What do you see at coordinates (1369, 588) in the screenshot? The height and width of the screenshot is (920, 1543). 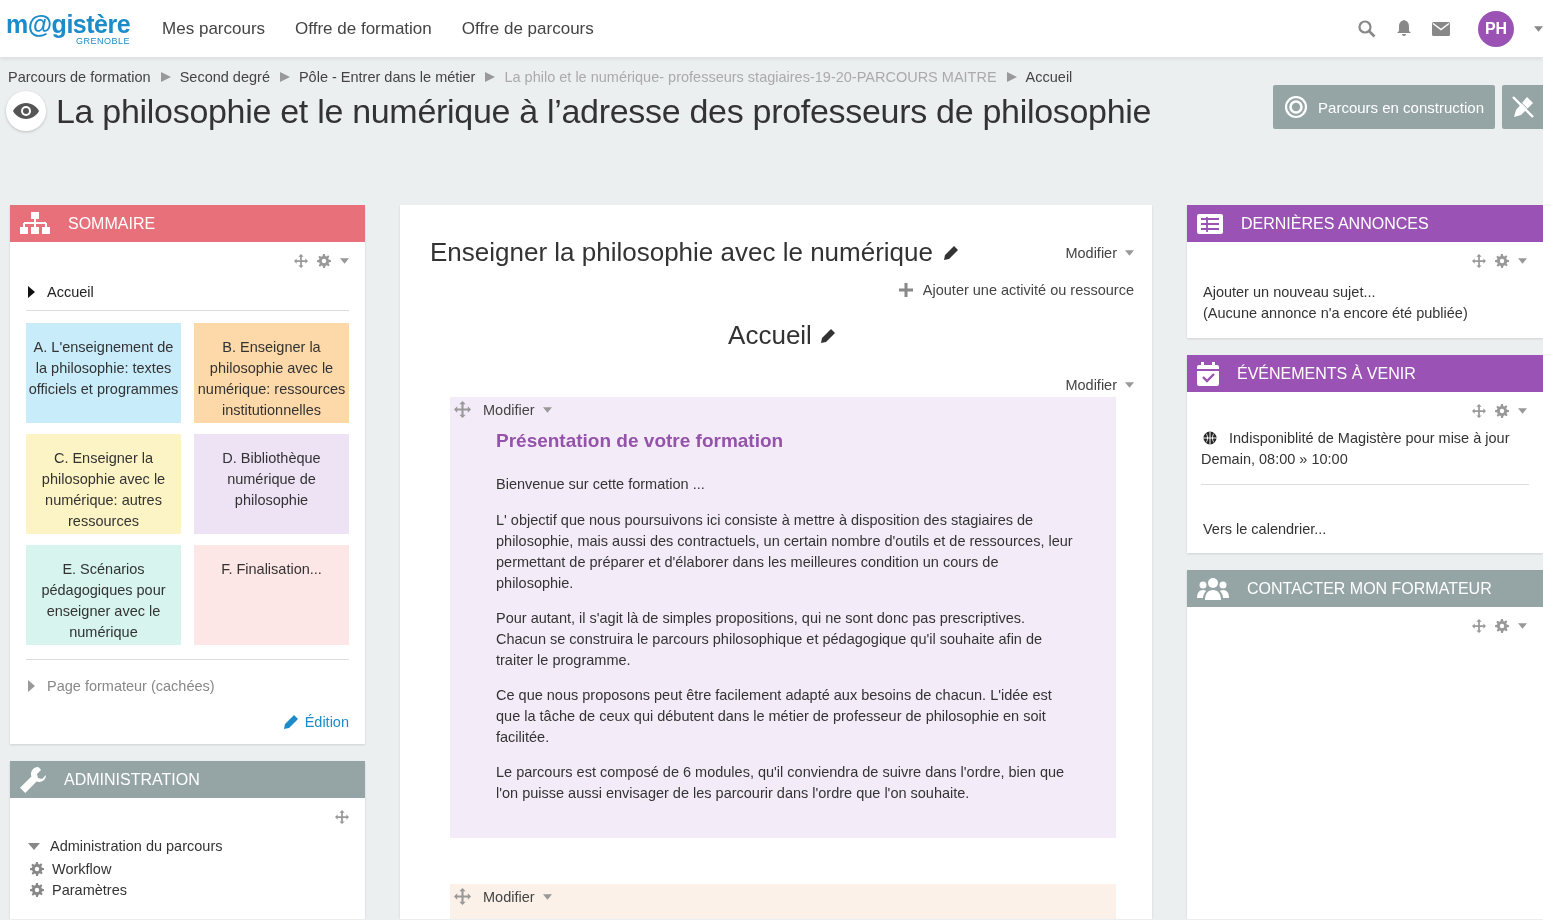 I see `block-title: CONTACTER MON FORMATEUR` at bounding box center [1369, 588].